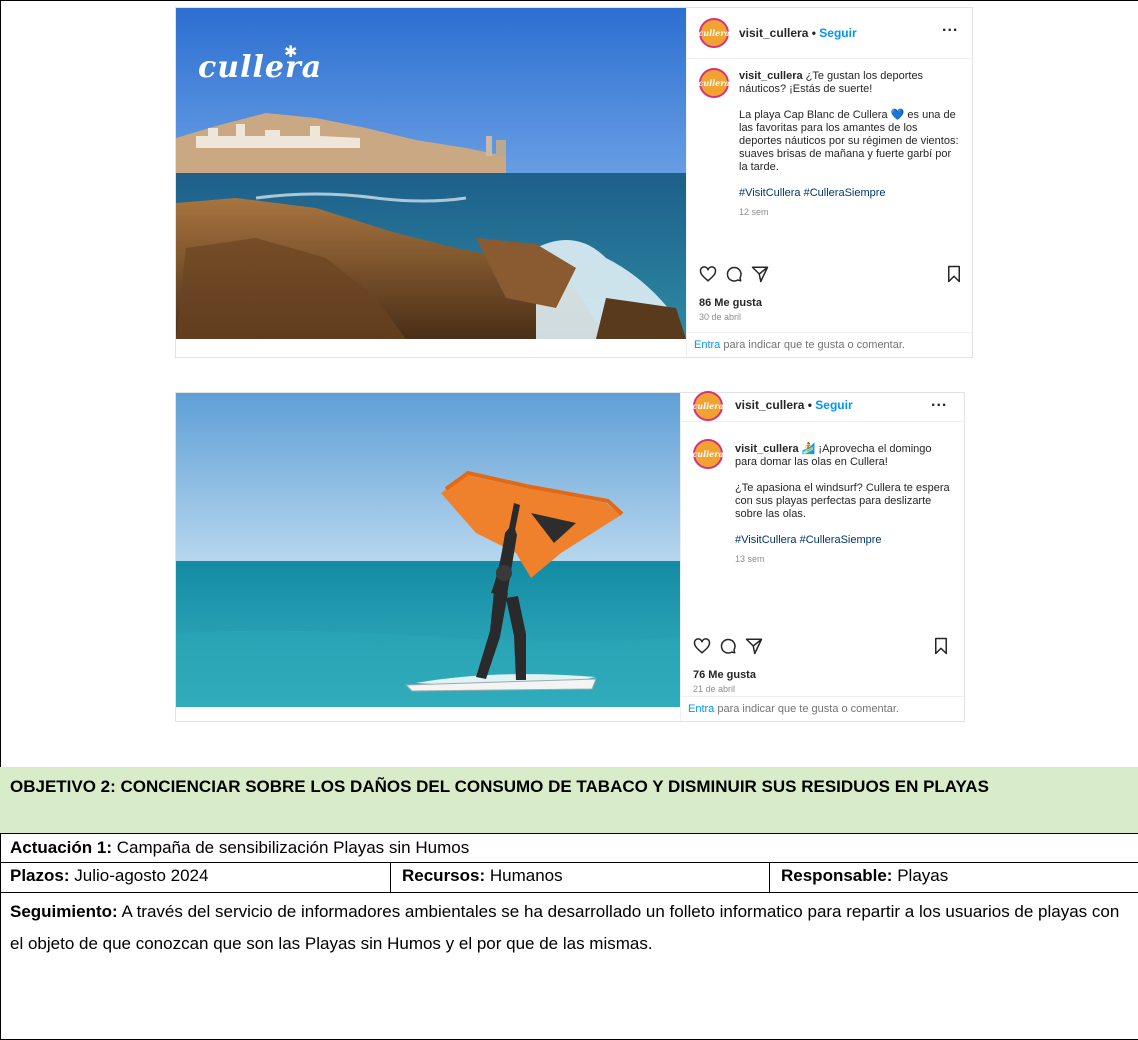  Describe the element at coordinates (139, 875) in the screenshot. I see `deadline-value: Julio-agosto 2024` at that location.